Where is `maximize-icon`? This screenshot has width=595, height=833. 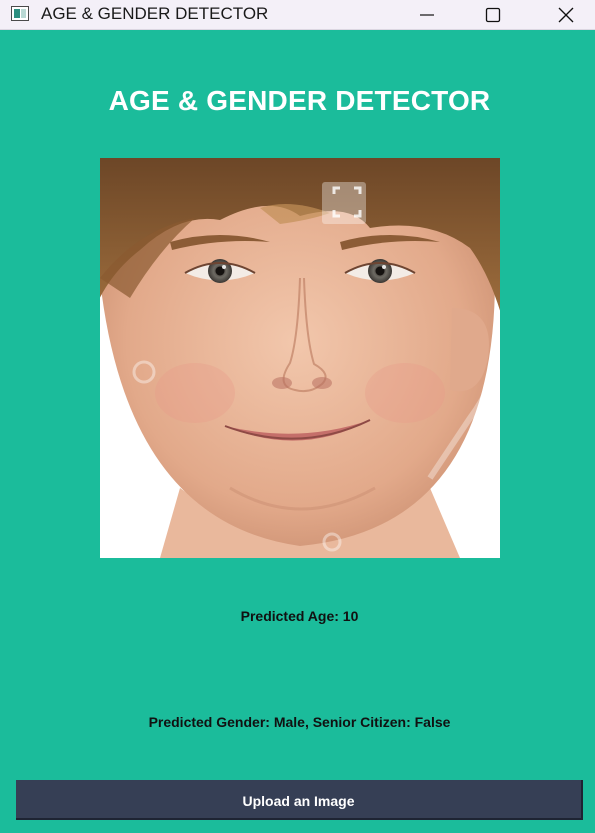
maximize-icon is located at coordinates (493, 15).